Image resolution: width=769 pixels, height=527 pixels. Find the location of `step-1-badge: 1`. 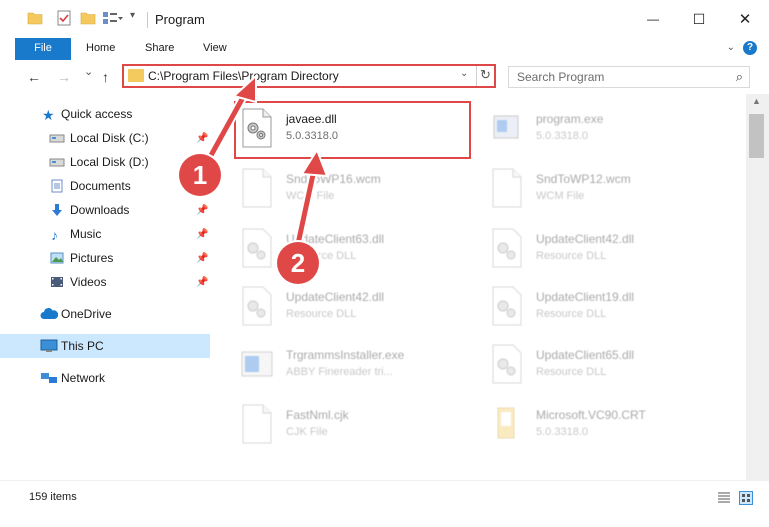

step-1-badge: 1 is located at coordinates (200, 175).